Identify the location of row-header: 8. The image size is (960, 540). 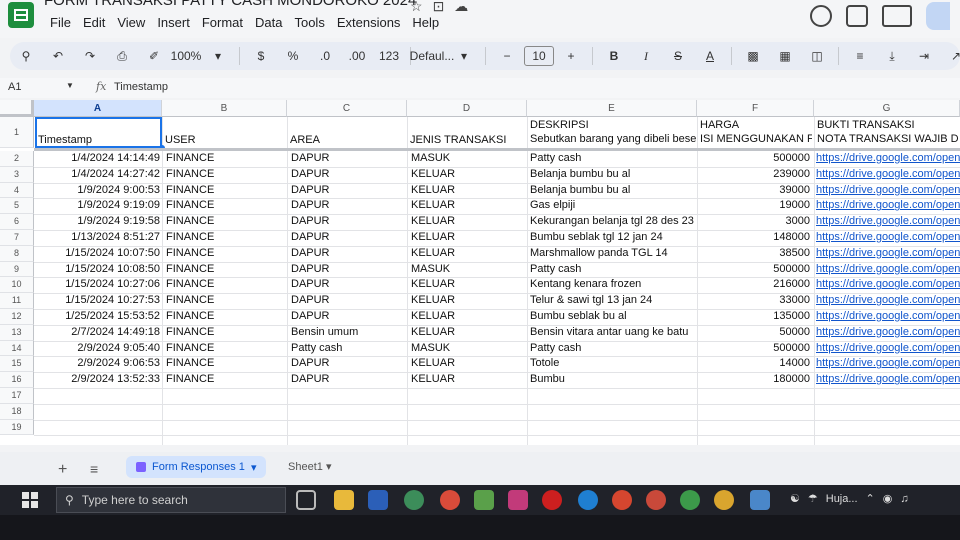
(17, 253).